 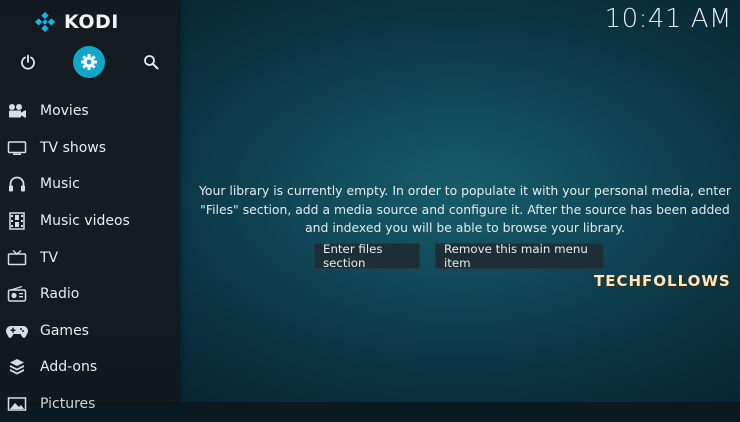 I want to click on clock: 10:41 AM, so click(x=668, y=19).